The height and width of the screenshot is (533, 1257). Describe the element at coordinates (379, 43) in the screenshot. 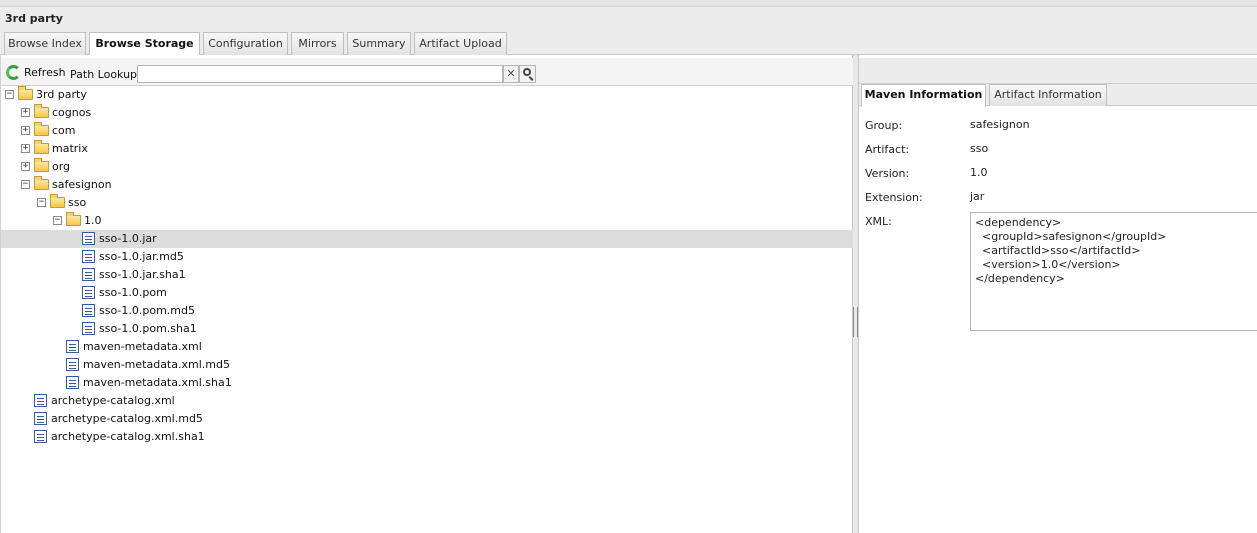

I see `tab-summary: Summary` at that location.